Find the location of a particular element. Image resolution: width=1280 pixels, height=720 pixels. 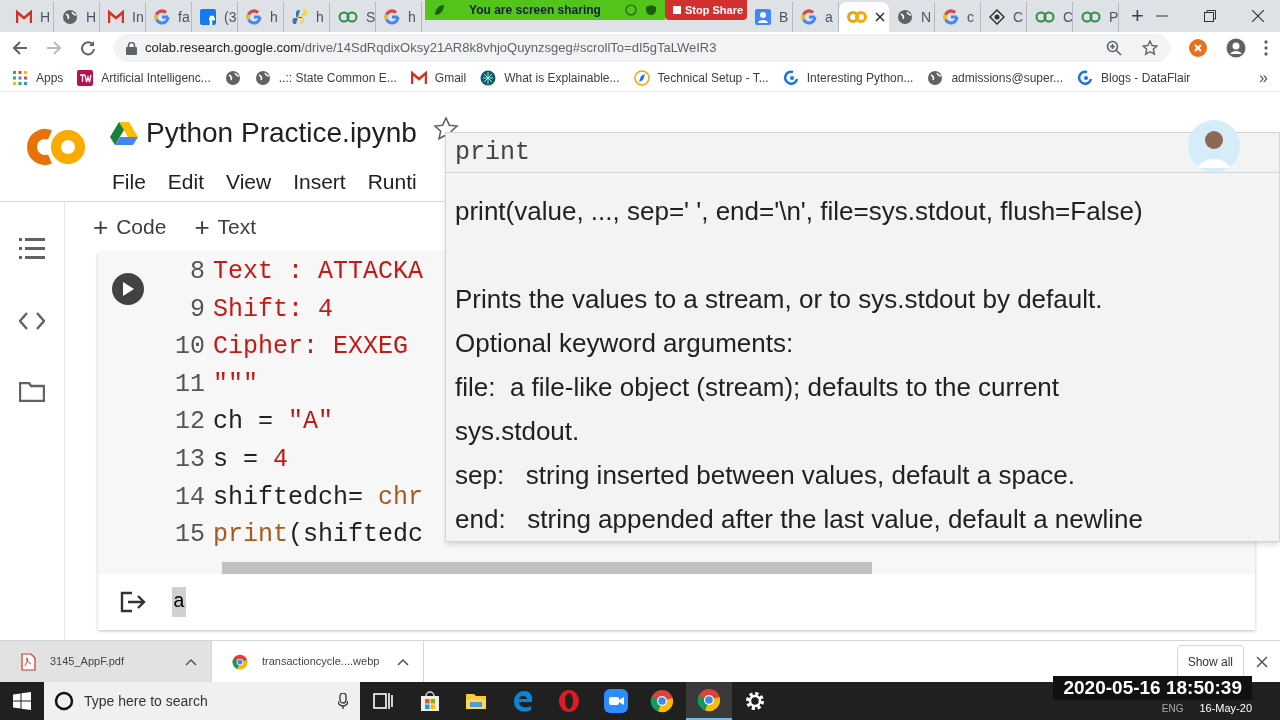

clock-overlay: 2020-05-16 18:50:39 is located at coordinates (1152, 687).